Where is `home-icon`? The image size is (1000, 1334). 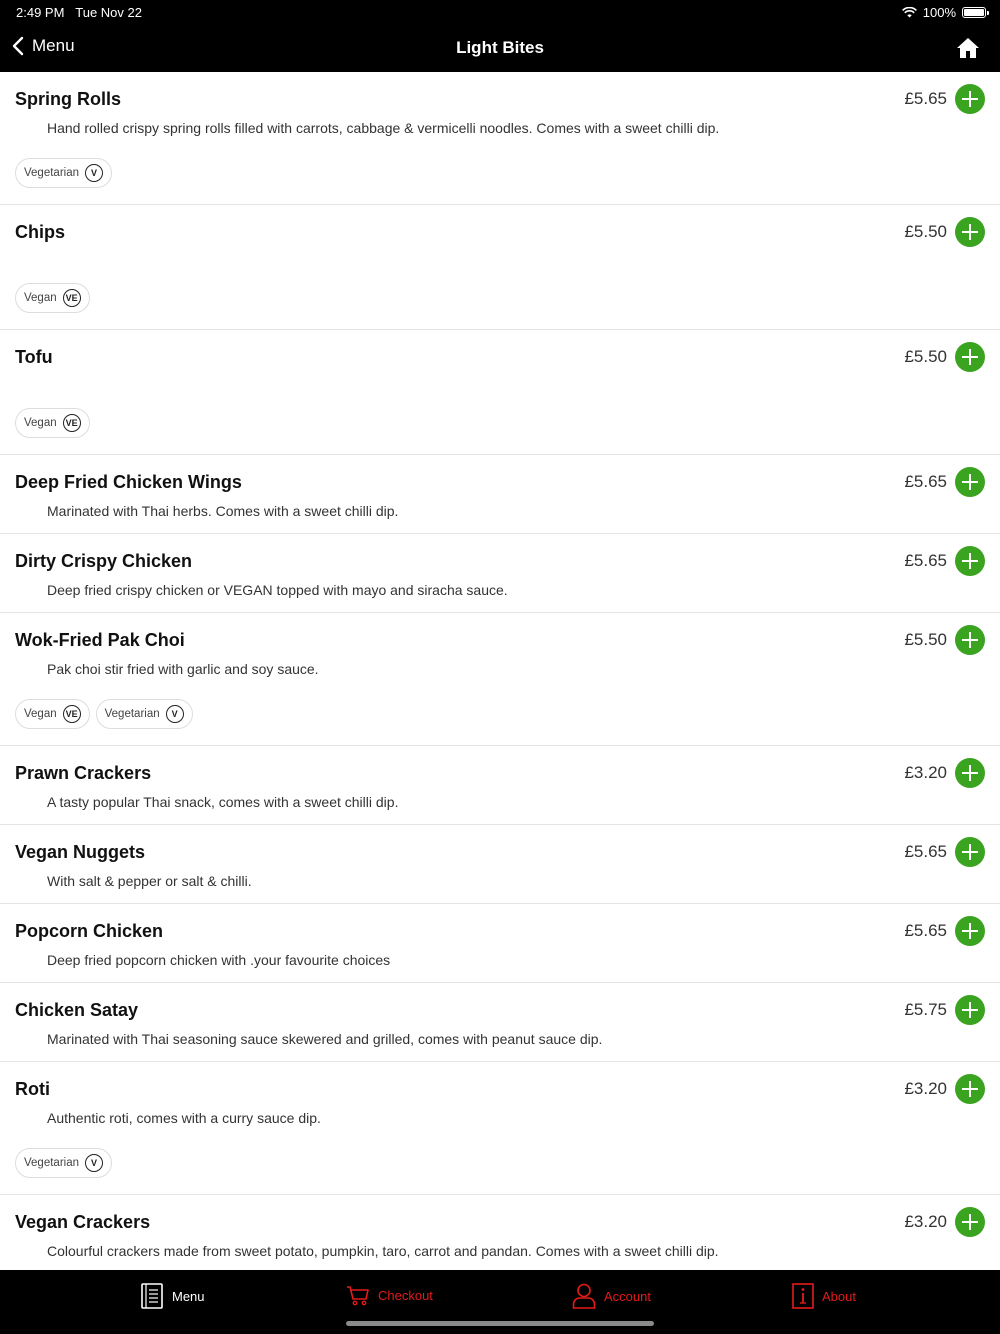
home-icon is located at coordinates (968, 48).